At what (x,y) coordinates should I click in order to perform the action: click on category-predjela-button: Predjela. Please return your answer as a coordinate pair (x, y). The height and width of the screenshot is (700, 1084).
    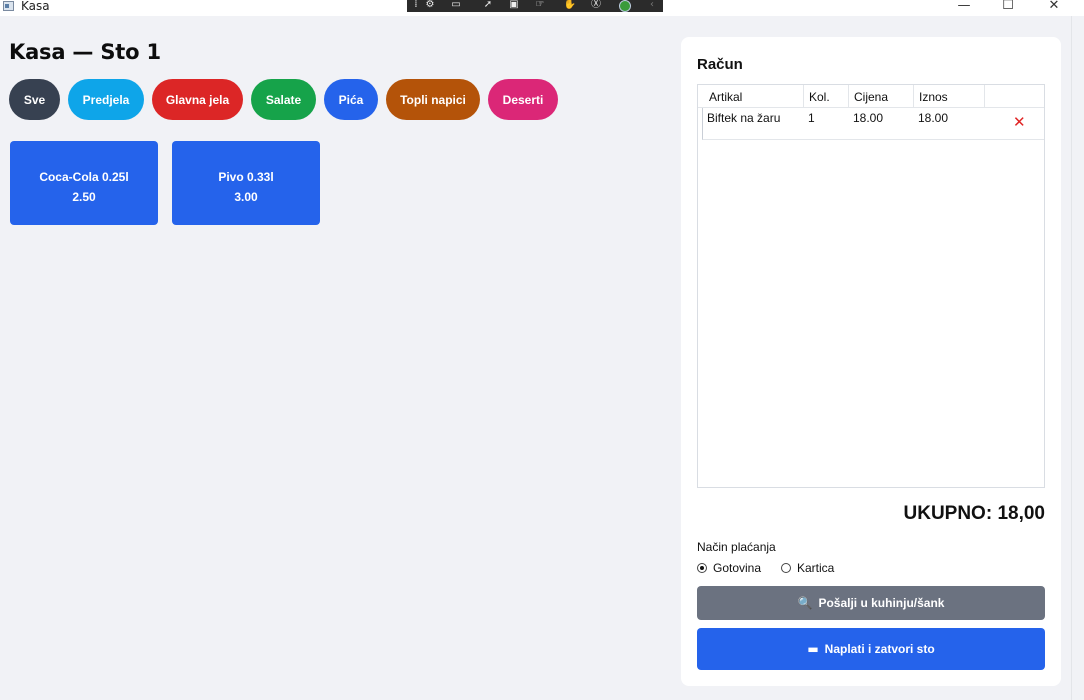
    Looking at the image, I should click on (106, 99).